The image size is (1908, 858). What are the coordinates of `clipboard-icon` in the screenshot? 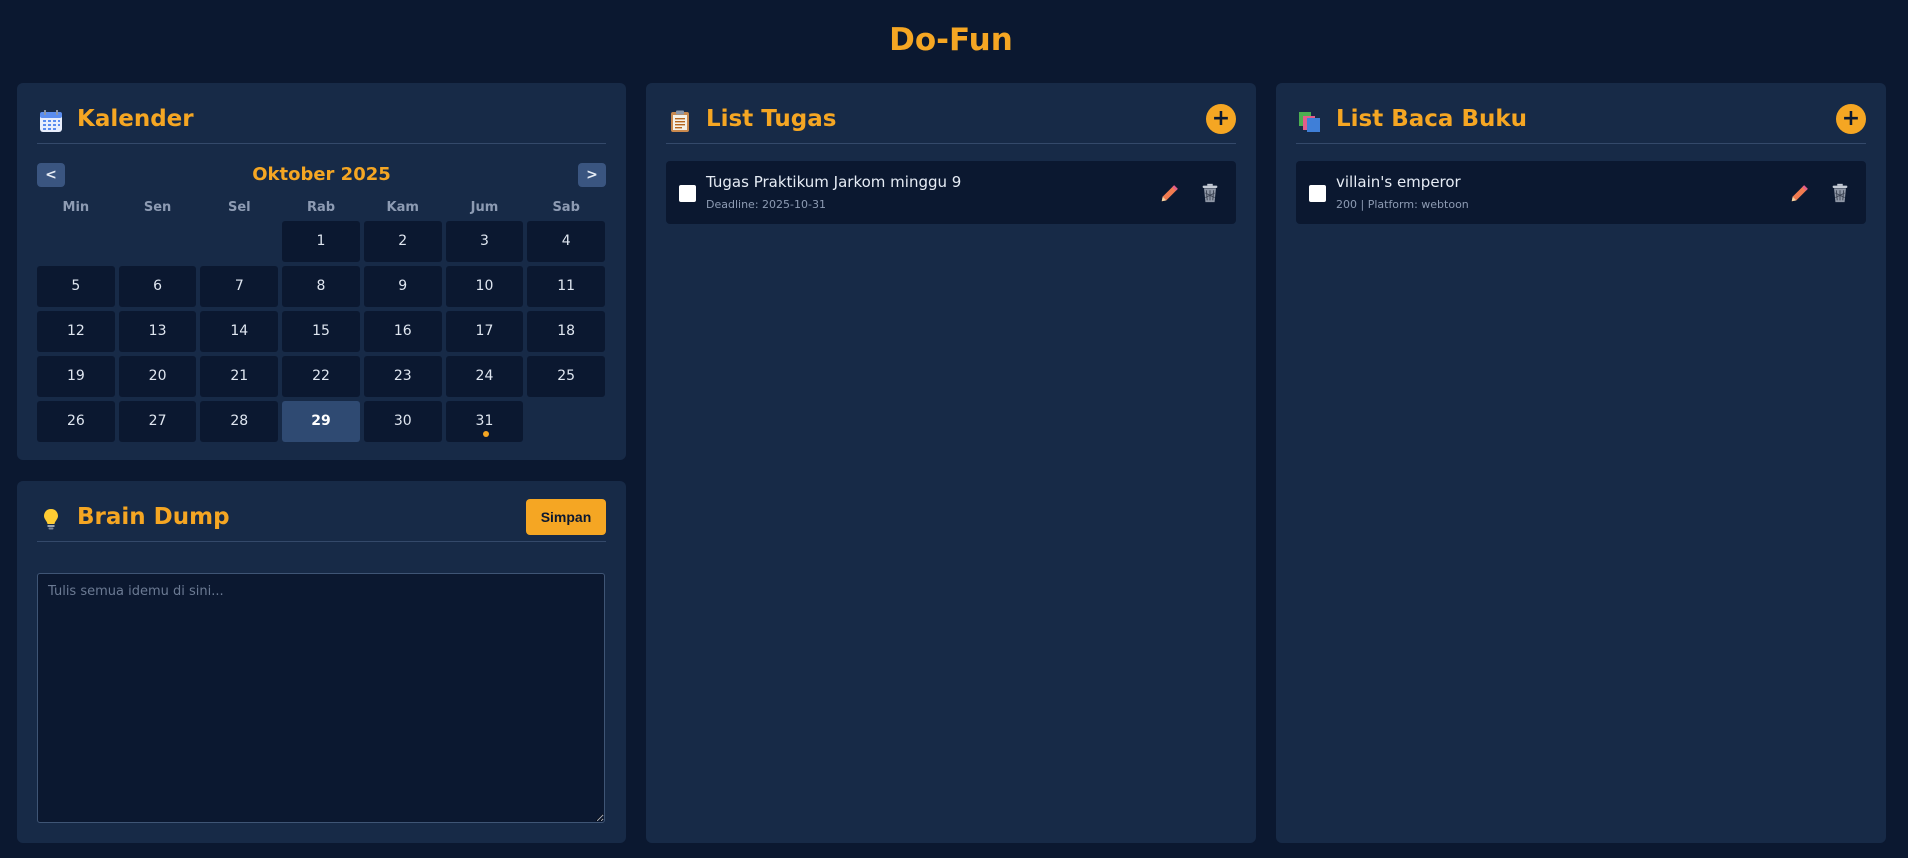 It's located at (680, 121).